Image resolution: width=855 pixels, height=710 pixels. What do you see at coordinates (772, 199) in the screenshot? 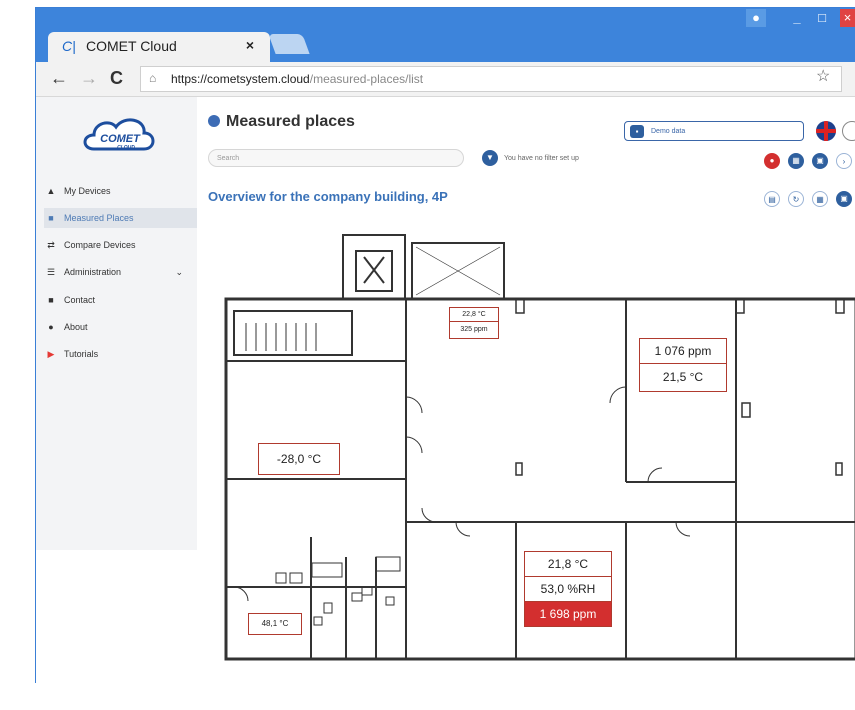
I see `print-icon: ▤` at bounding box center [772, 199].